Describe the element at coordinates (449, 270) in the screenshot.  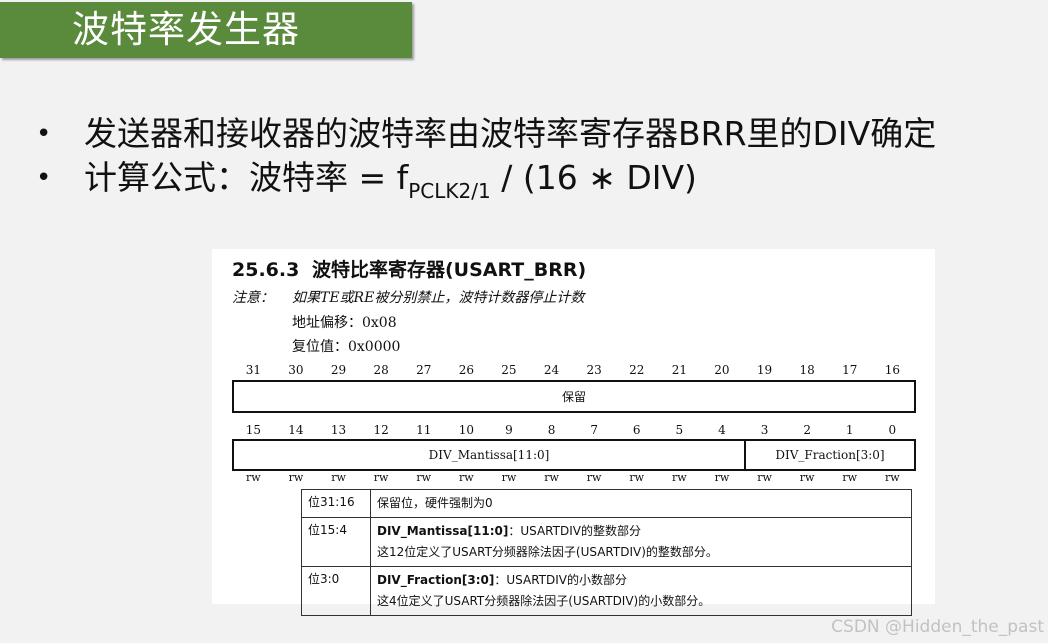
I see `section-title: 波特比率寄存器(USART_BRR)` at that location.